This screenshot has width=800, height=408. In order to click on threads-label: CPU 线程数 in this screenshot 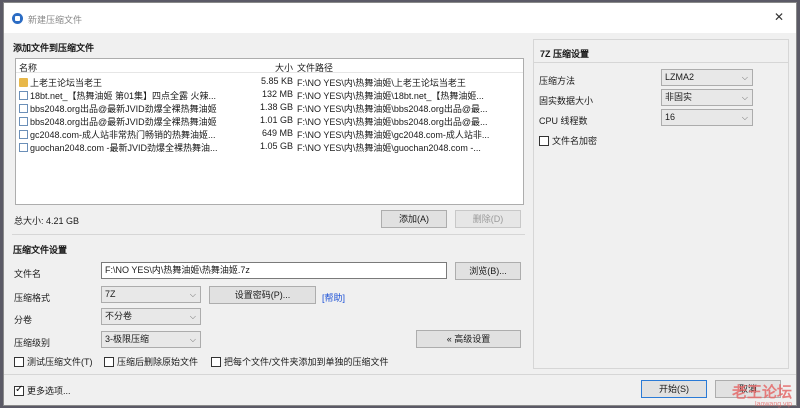, I will do `click(563, 121)`.